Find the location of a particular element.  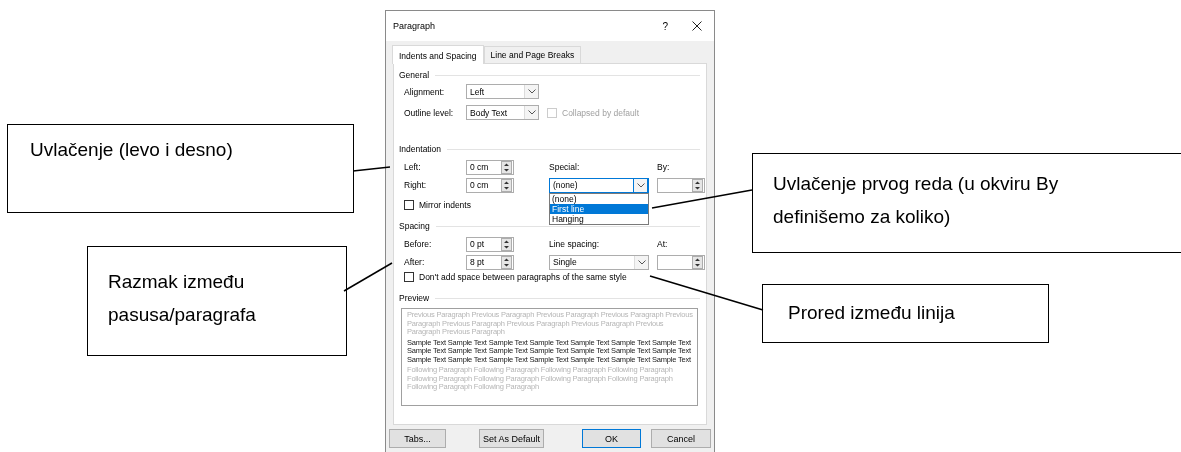

field-label: Alignment: is located at coordinates (425, 91).